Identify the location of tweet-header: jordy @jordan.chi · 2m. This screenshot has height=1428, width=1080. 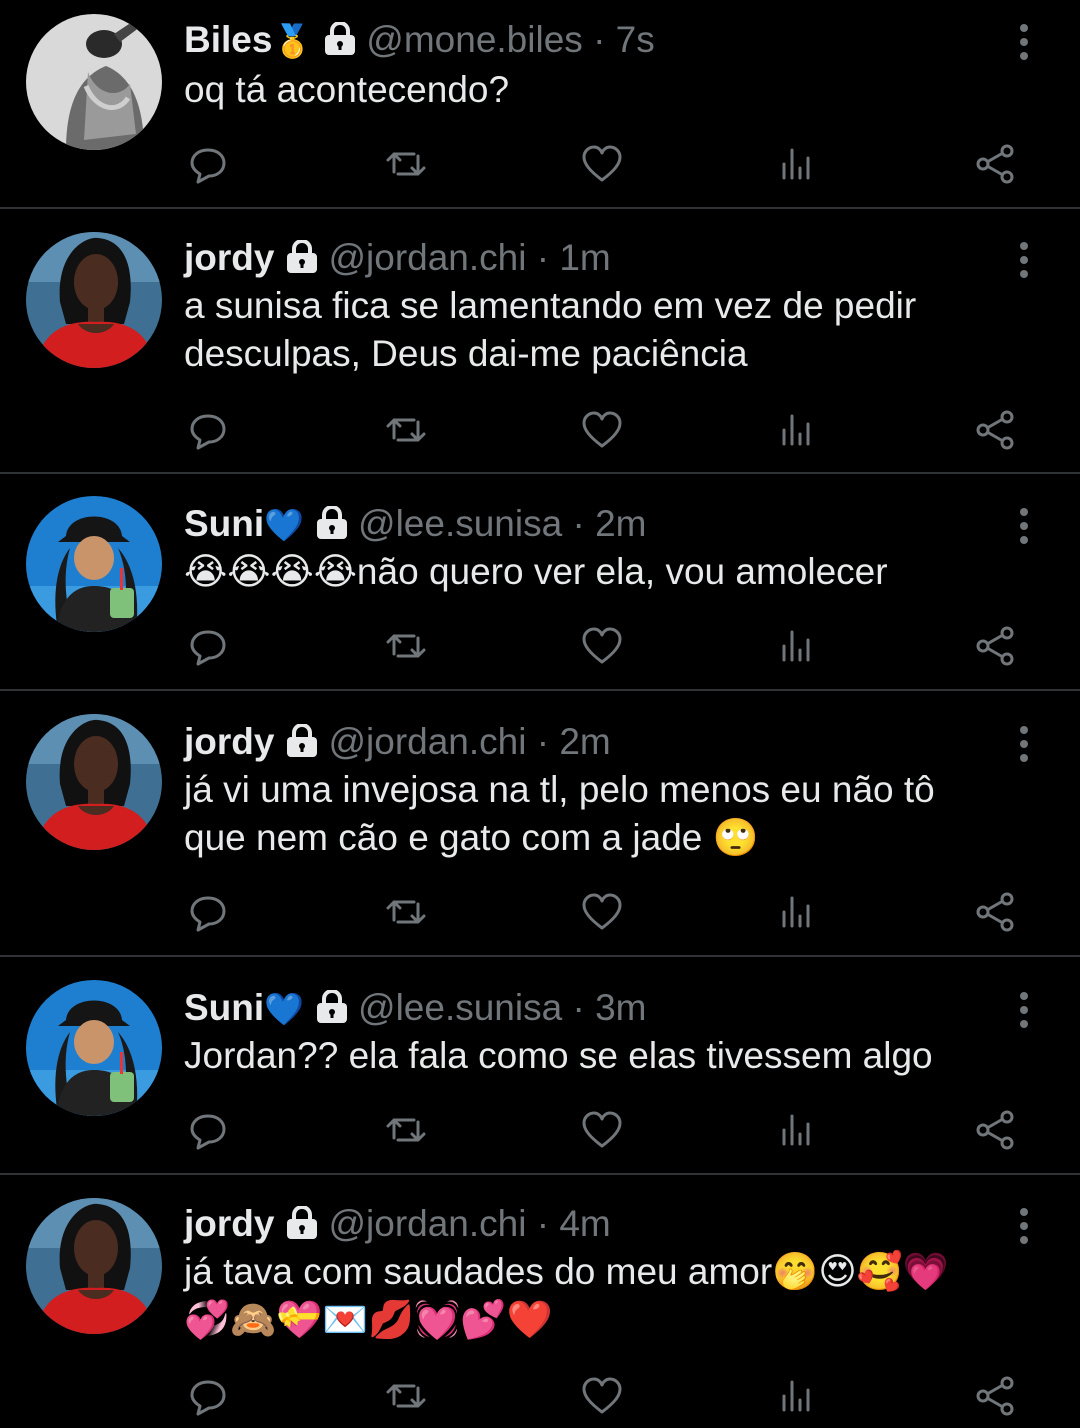
(592, 744).